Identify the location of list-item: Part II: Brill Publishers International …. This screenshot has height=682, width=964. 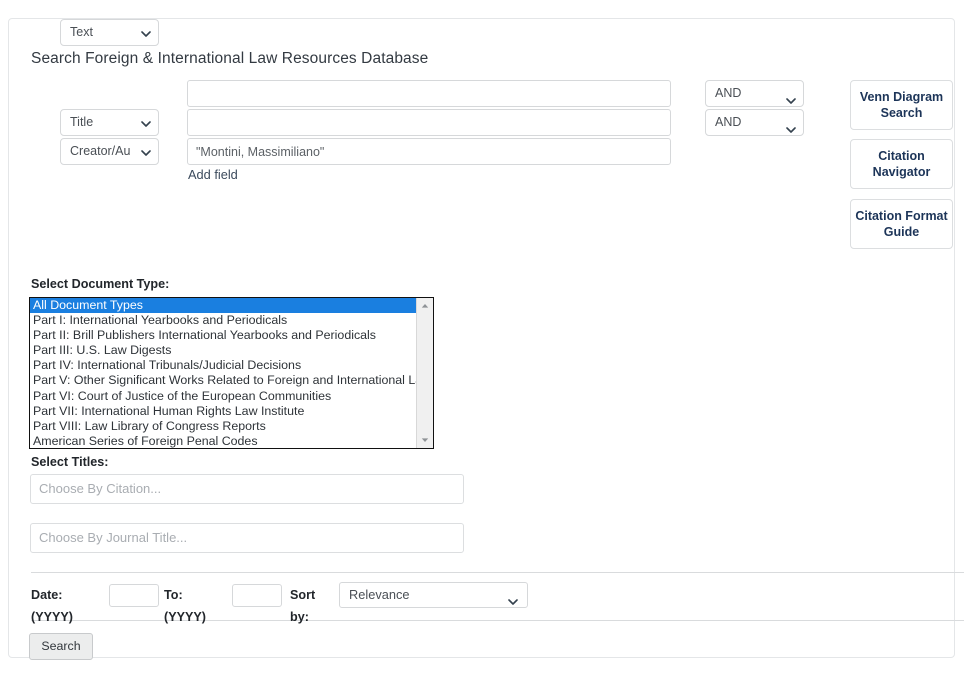
(223, 335).